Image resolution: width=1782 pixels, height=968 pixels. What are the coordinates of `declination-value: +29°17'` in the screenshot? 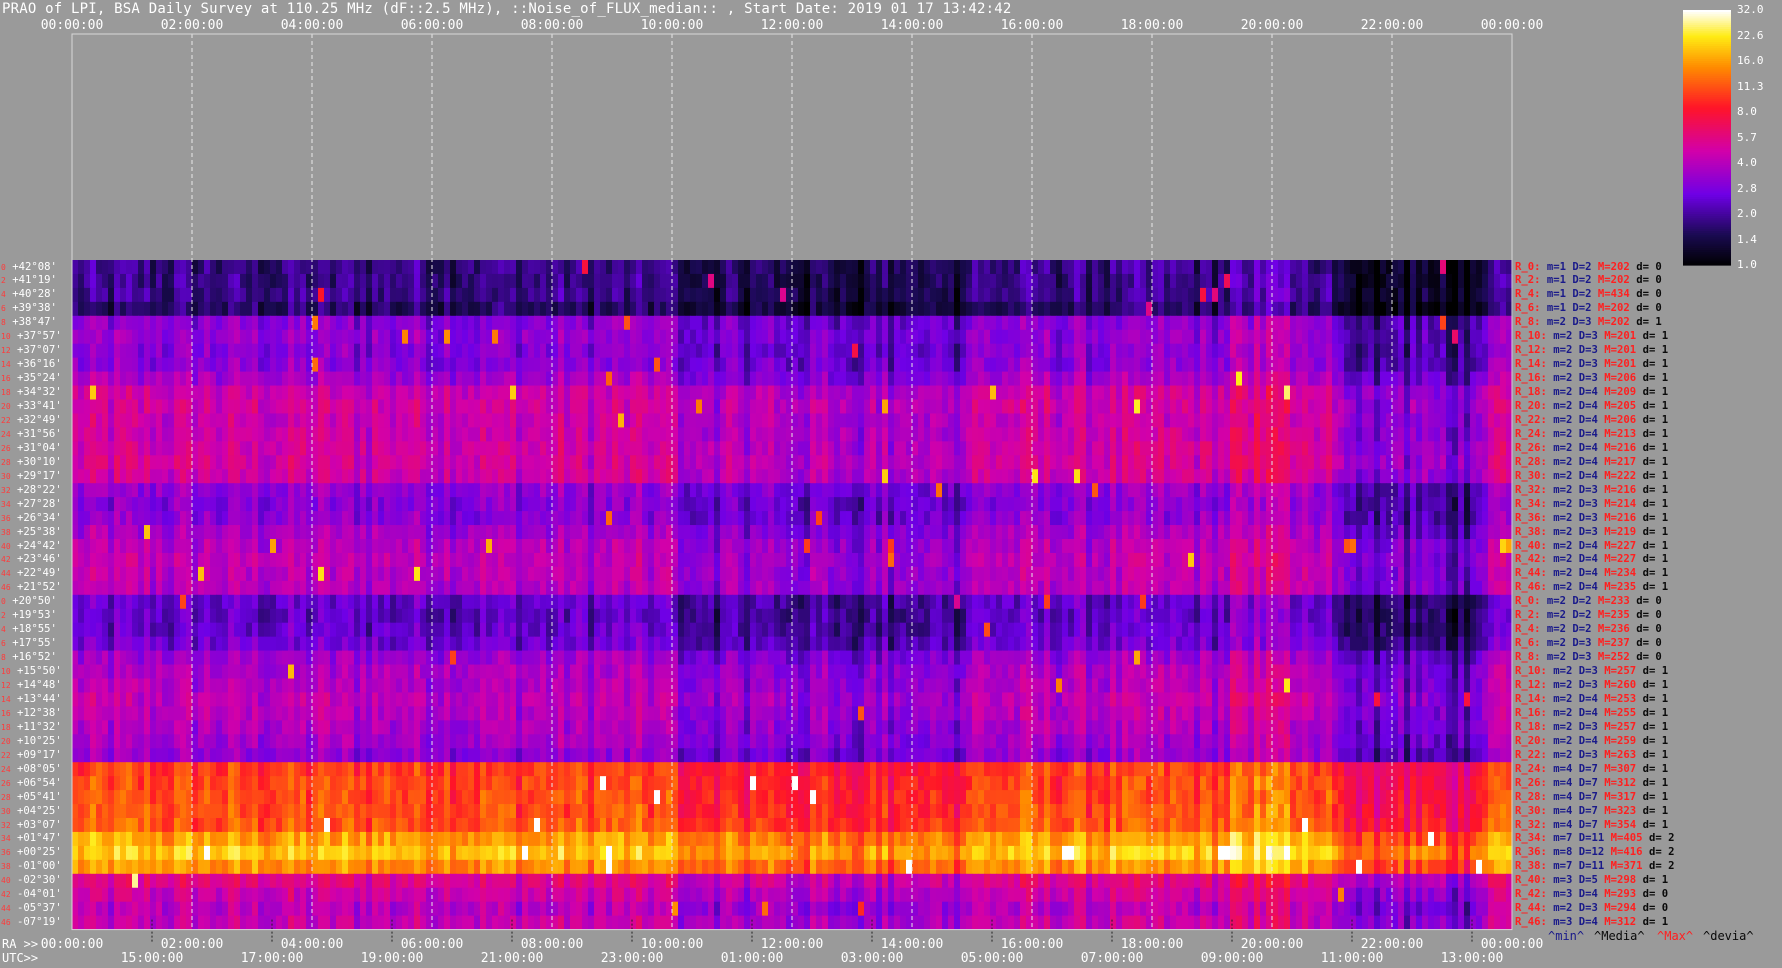 It's located at (36, 475).